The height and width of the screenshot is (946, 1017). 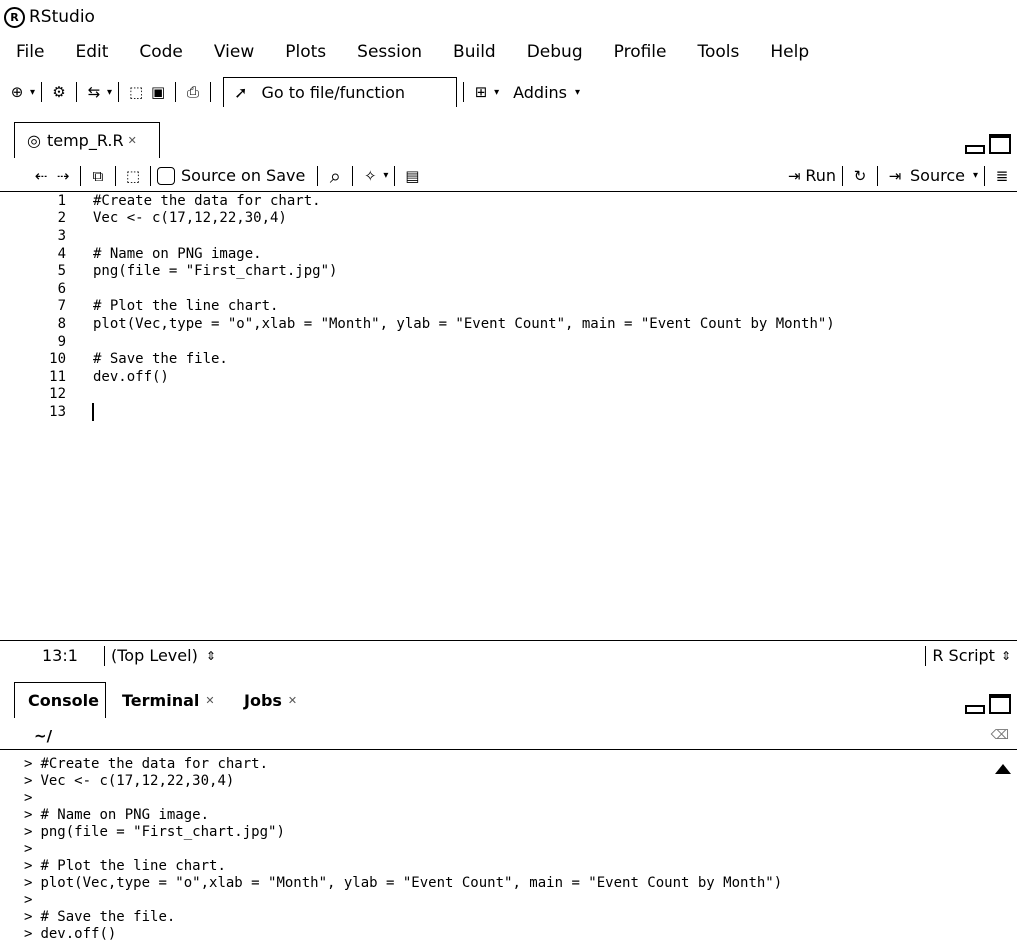 What do you see at coordinates (138, 359) in the screenshot?
I see `code-line: 10 # Save the file.` at bounding box center [138, 359].